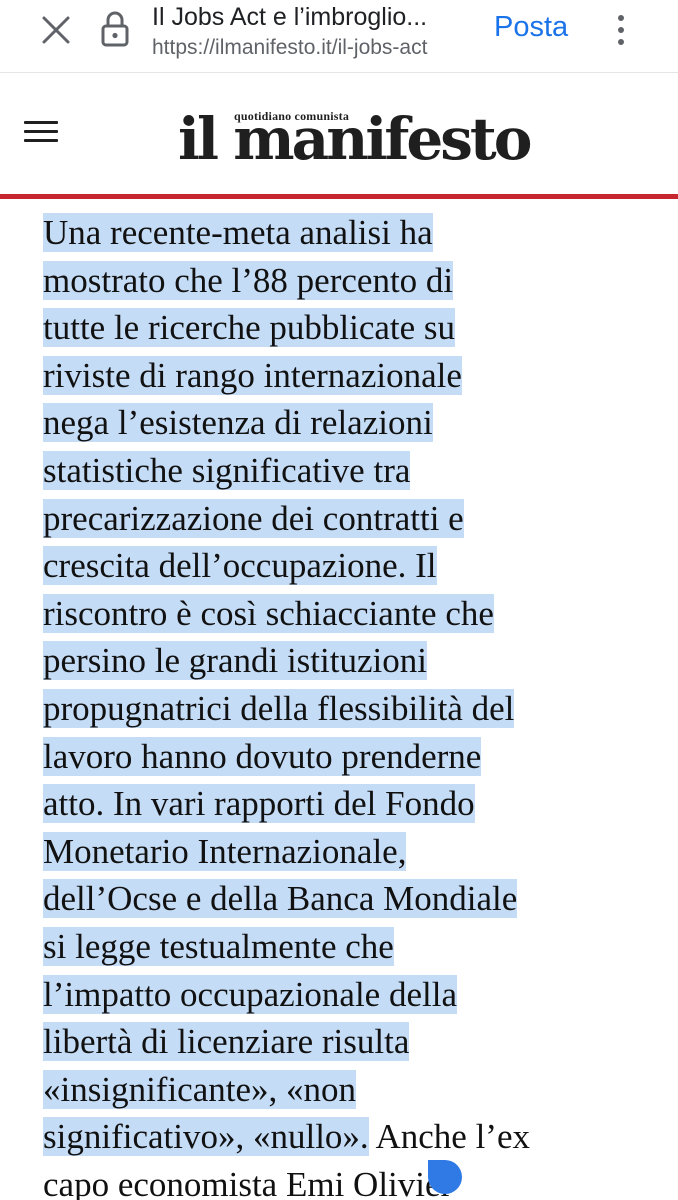  Describe the element at coordinates (621, 30) in the screenshot. I see `more-options-button` at that location.